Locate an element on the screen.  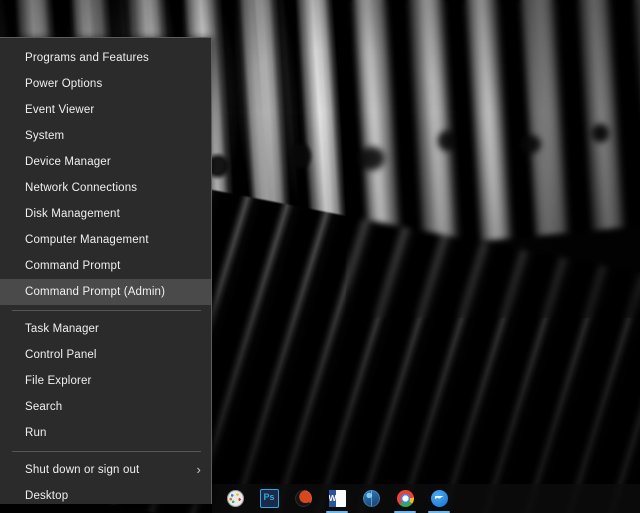
taskbar-button-paint is located at coordinates (235, 498).